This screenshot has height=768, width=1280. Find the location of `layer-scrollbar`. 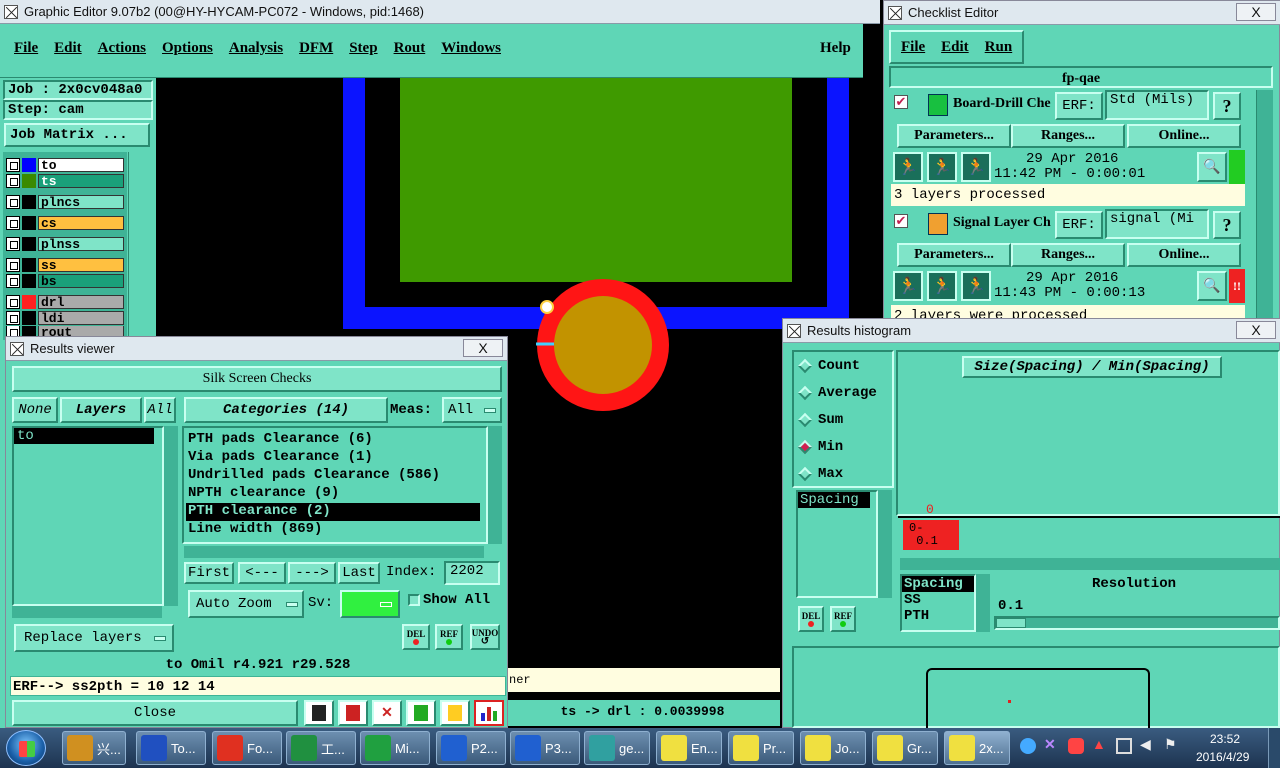

layer-scrollbar is located at coordinates (141, 246).